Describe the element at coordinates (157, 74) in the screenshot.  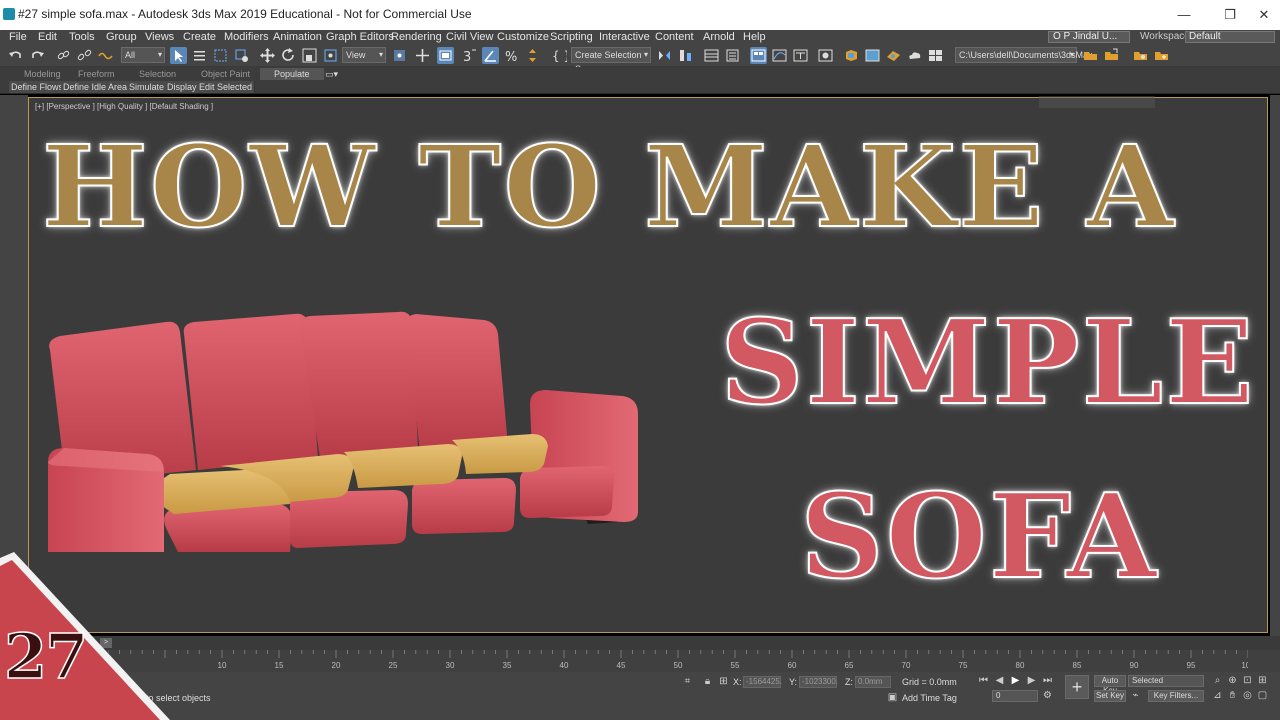
I see `tab-selection: Selection` at that location.